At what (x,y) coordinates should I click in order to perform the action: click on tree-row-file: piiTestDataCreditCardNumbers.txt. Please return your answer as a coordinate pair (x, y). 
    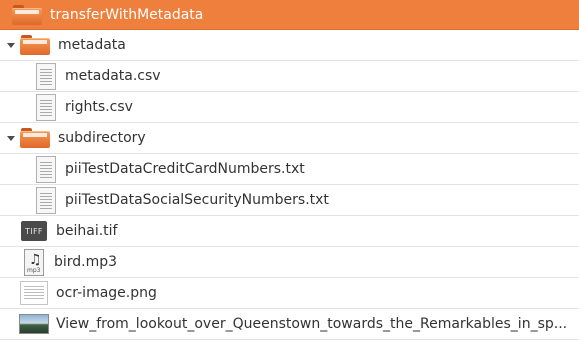
    Looking at the image, I should click on (289, 169).